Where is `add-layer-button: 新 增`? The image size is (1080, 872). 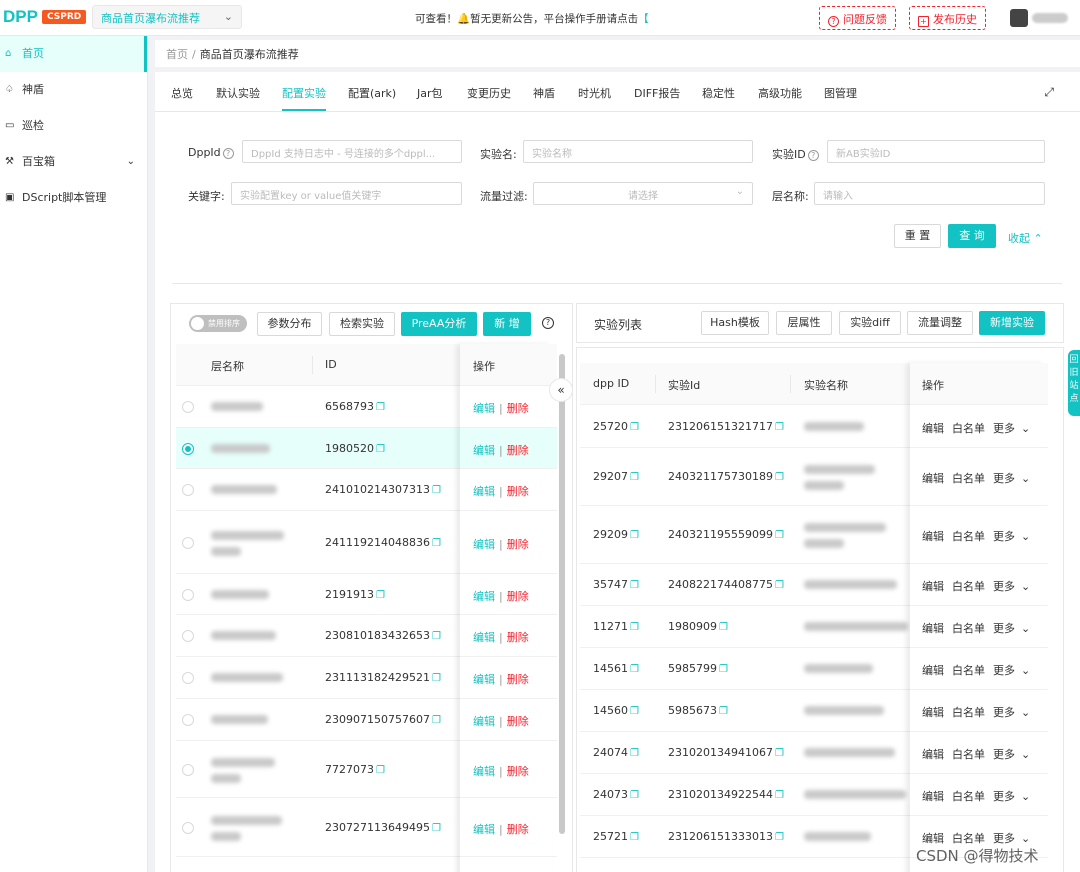
add-layer-button: 新 增 is located at coordinates (507, 324).